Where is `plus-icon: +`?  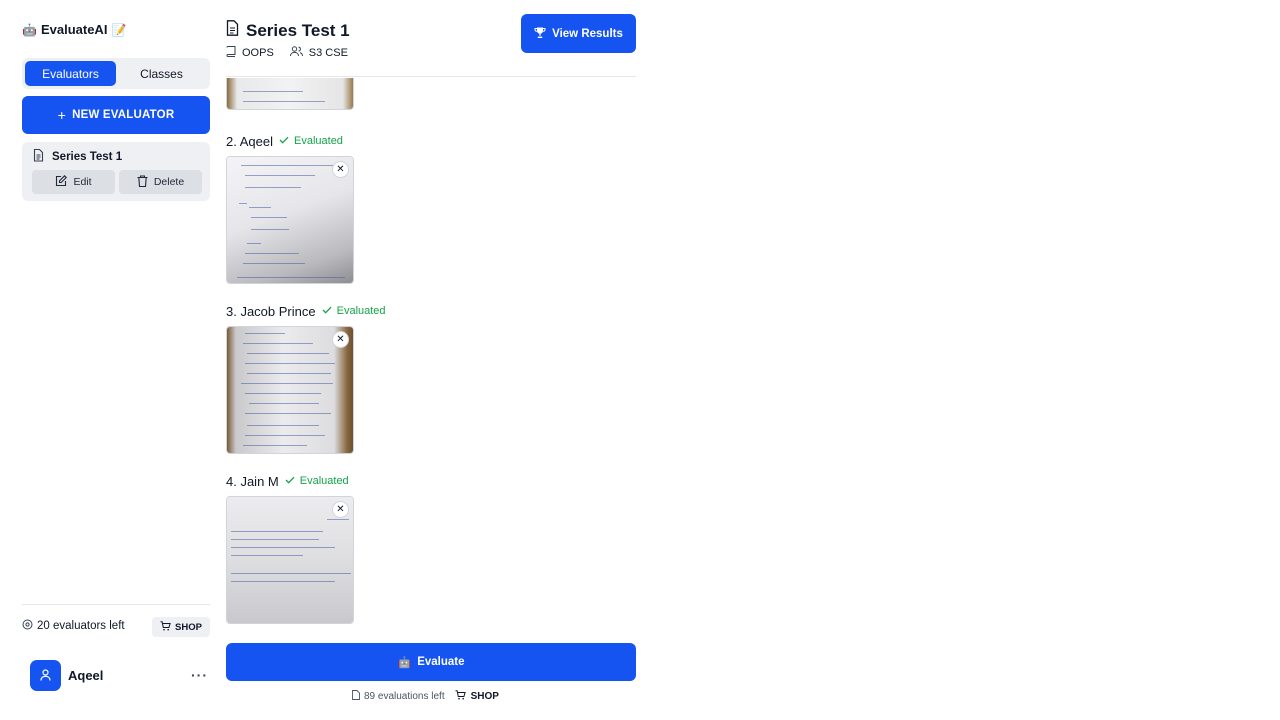 plus-icon: + is located at coordinates (62, 115).